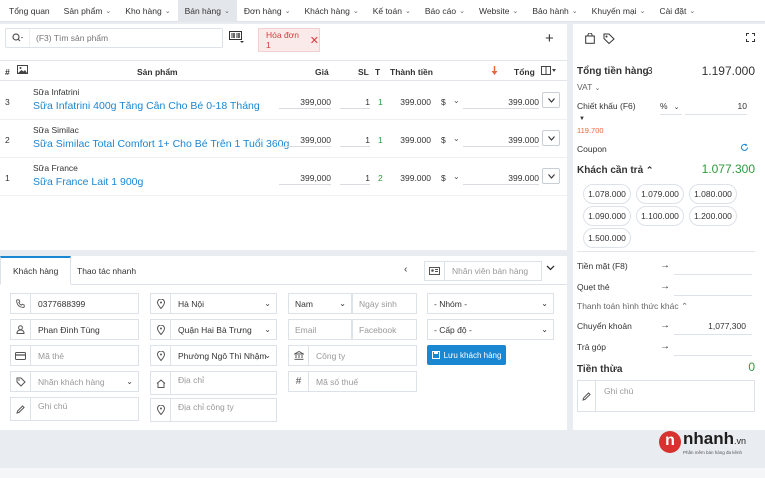  What do you see at coordinates (74, 381) in the screenshot?
I see `customer-tag-select: Nhãn khách hàng ⌄` at bounding box center [74, 381].